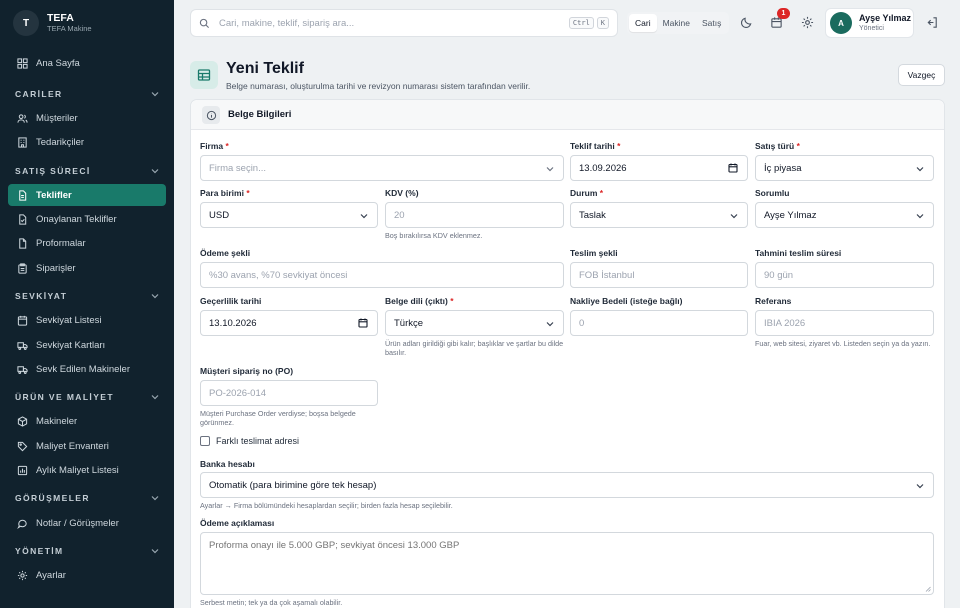 This screenshot has height=608, width=960. I want to click on teslim-suresi-input, so click(844, 275).